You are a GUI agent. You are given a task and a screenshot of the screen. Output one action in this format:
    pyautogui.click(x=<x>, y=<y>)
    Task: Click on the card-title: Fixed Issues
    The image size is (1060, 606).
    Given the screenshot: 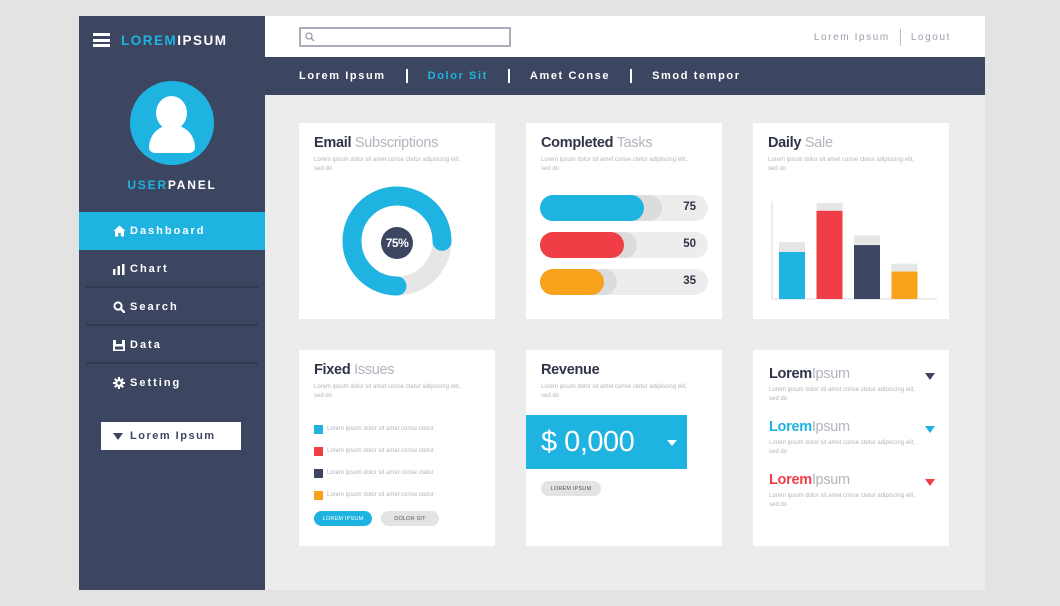 What is the action you would take?
    pyautogui.click(x=354, y=370)
    